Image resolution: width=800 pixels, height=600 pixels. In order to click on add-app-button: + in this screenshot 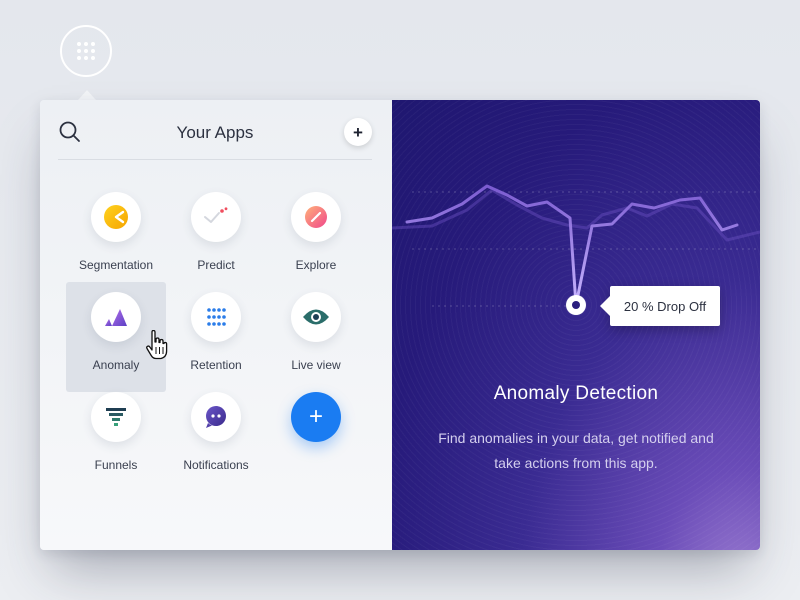, I will do `click(316, 437)`.